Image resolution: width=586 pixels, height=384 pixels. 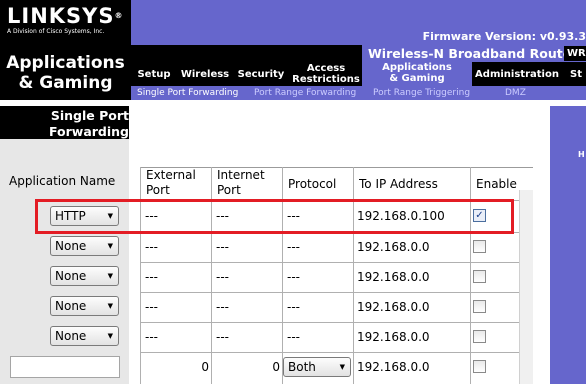 I want to click on header-internet-port: Internet Port, so click(x=248, y=181).